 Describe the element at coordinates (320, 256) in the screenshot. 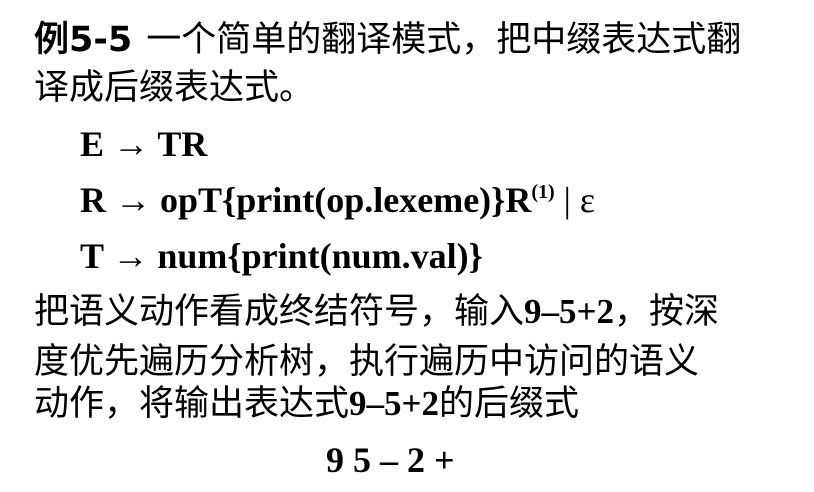

I see `production-3-rhs: num{print(num.val)}` at that location.